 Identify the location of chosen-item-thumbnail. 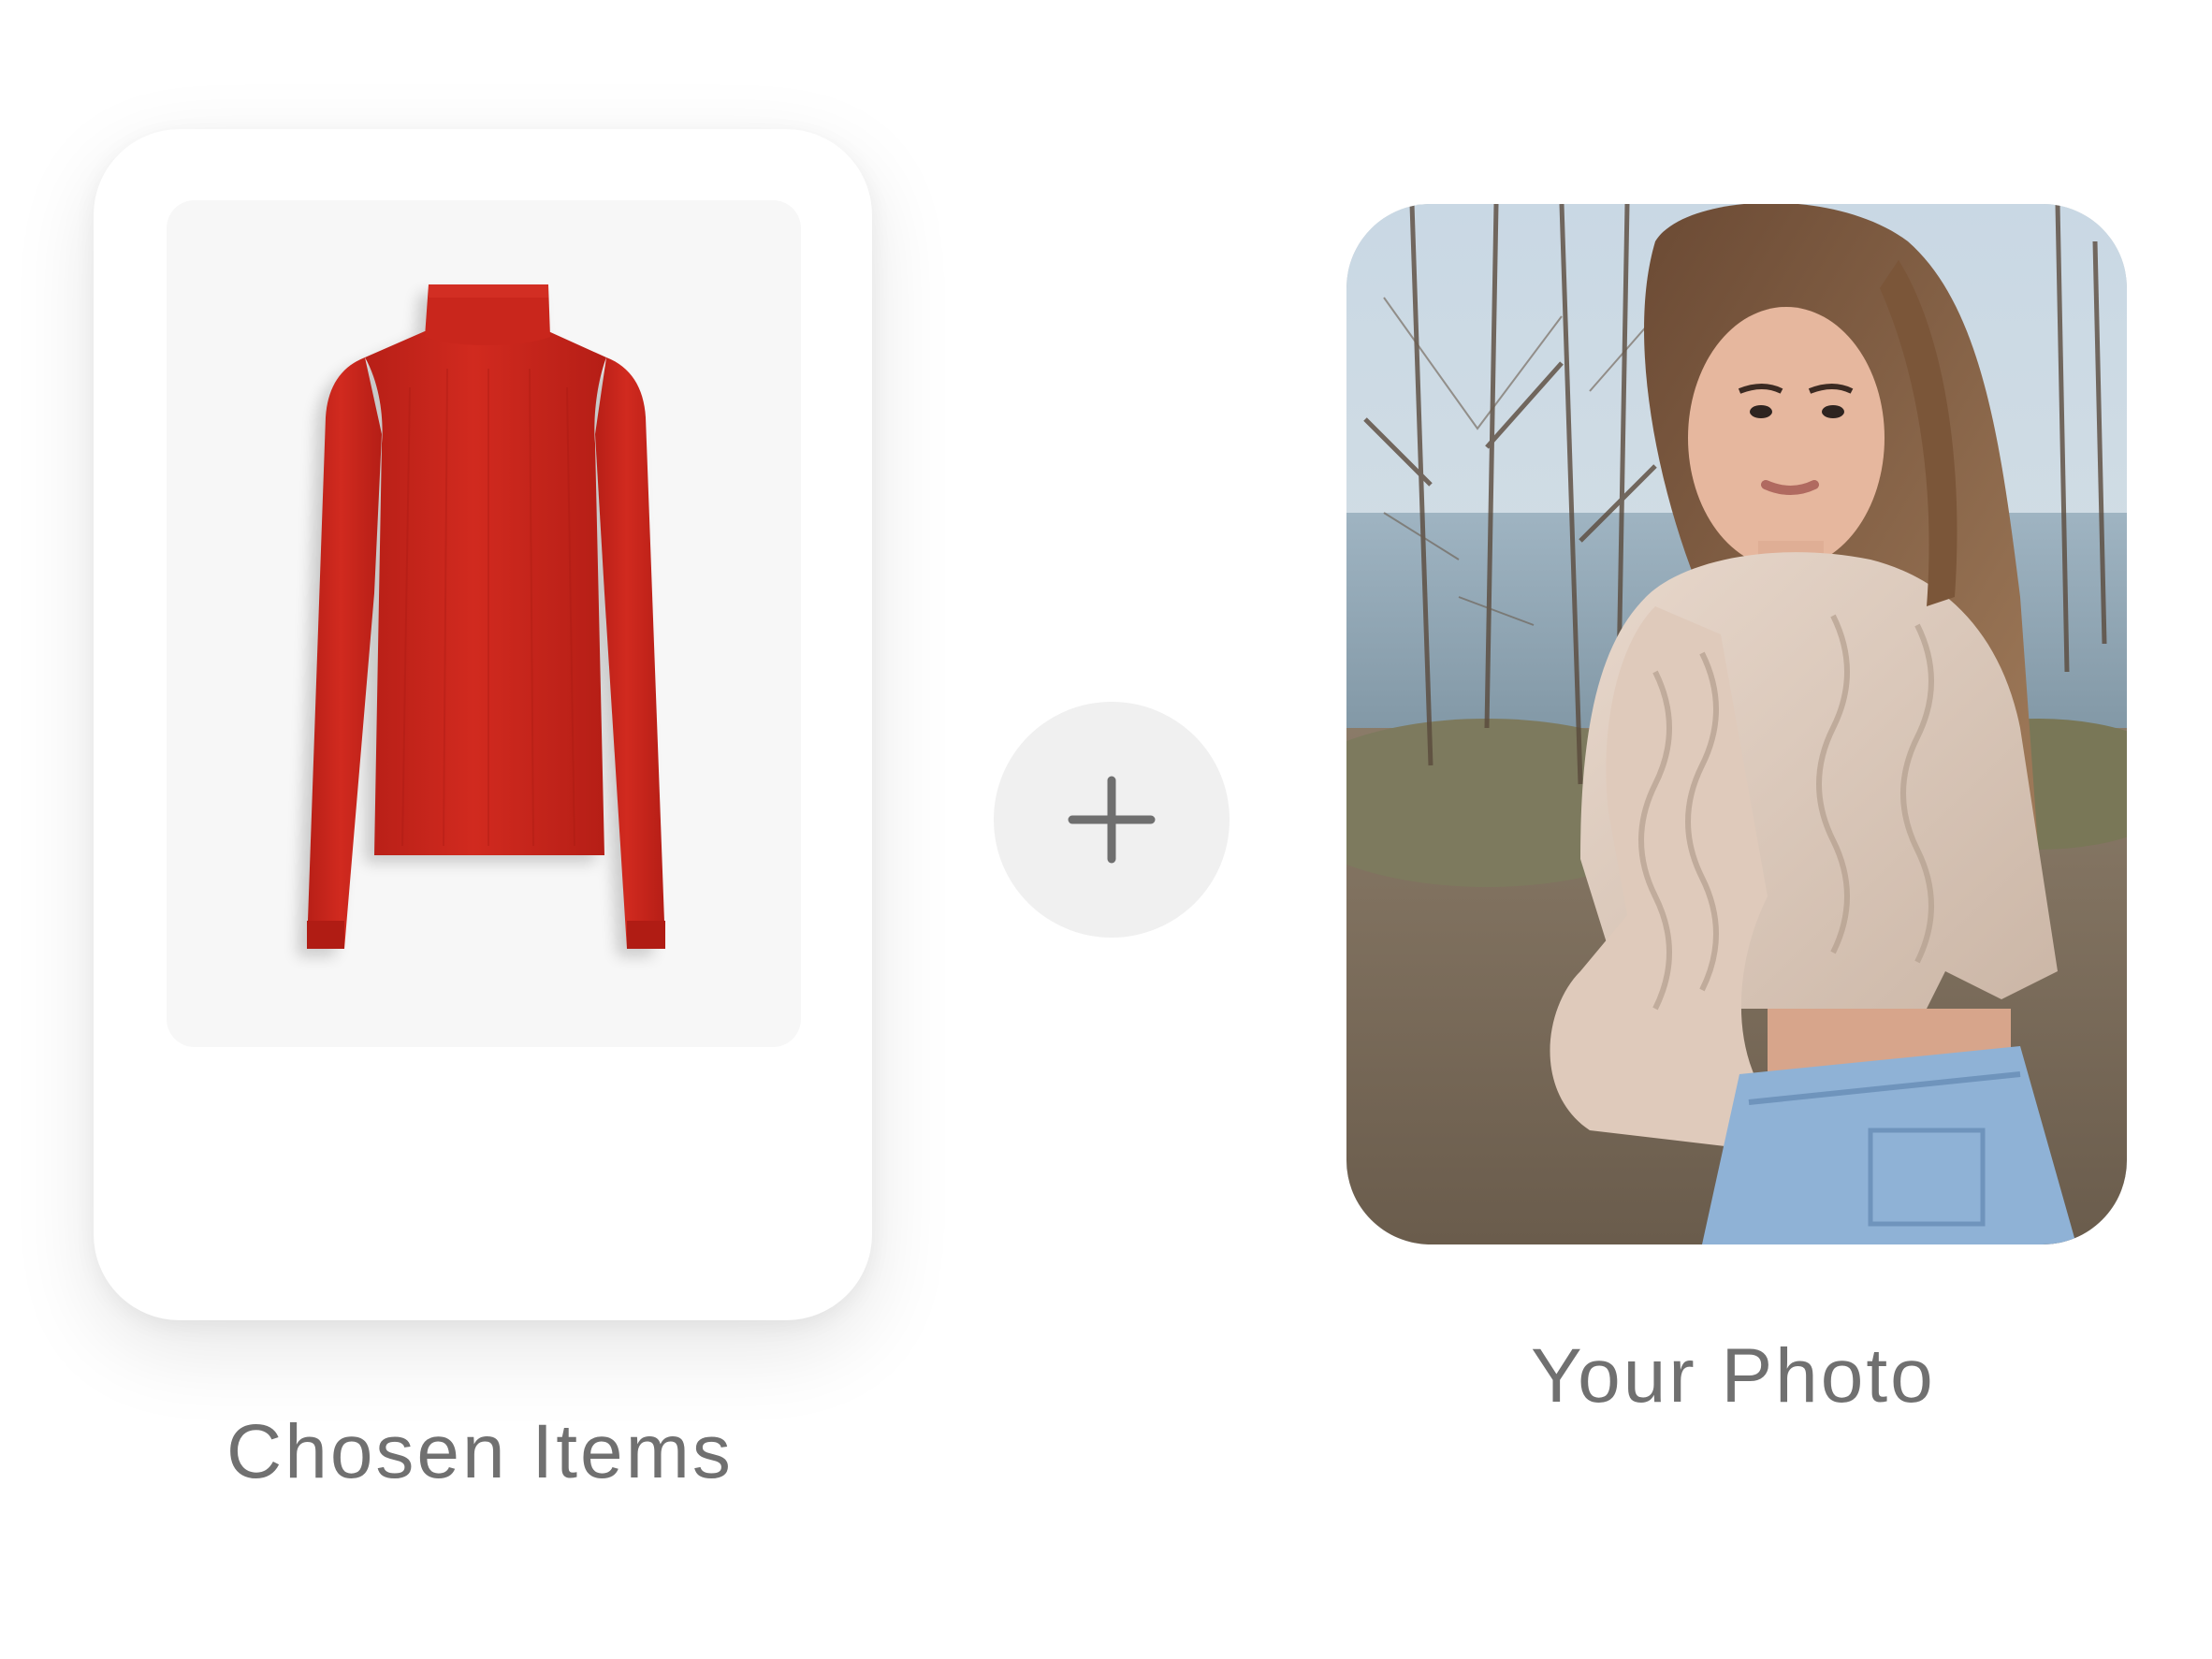
(484, 623).